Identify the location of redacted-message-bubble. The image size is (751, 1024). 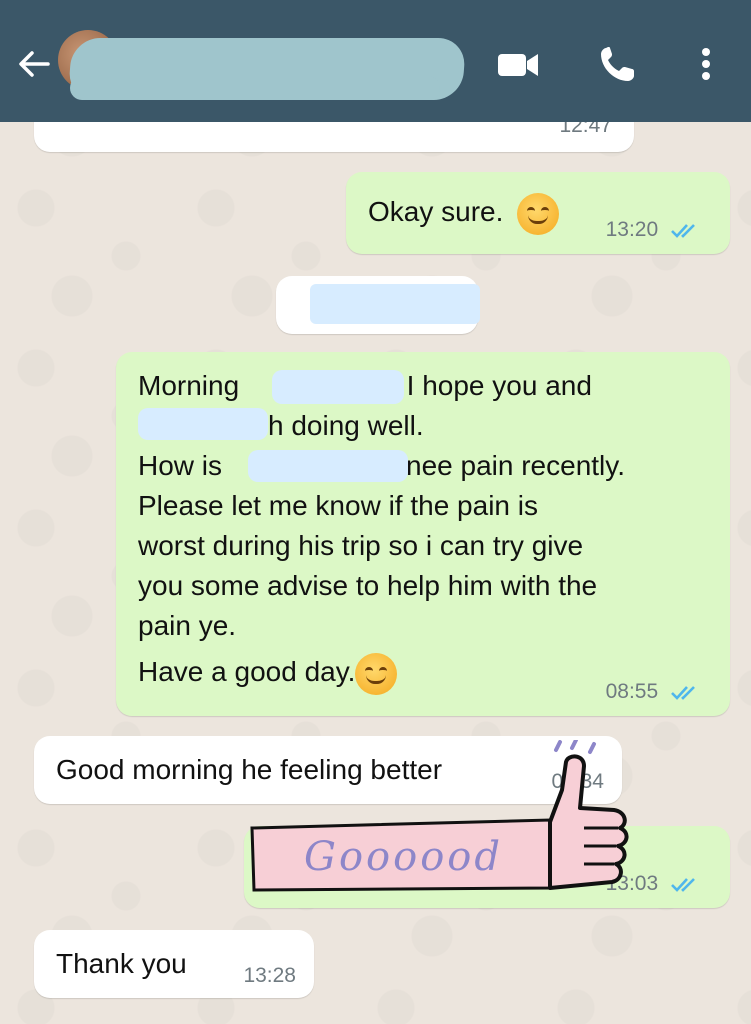
(378, 305).